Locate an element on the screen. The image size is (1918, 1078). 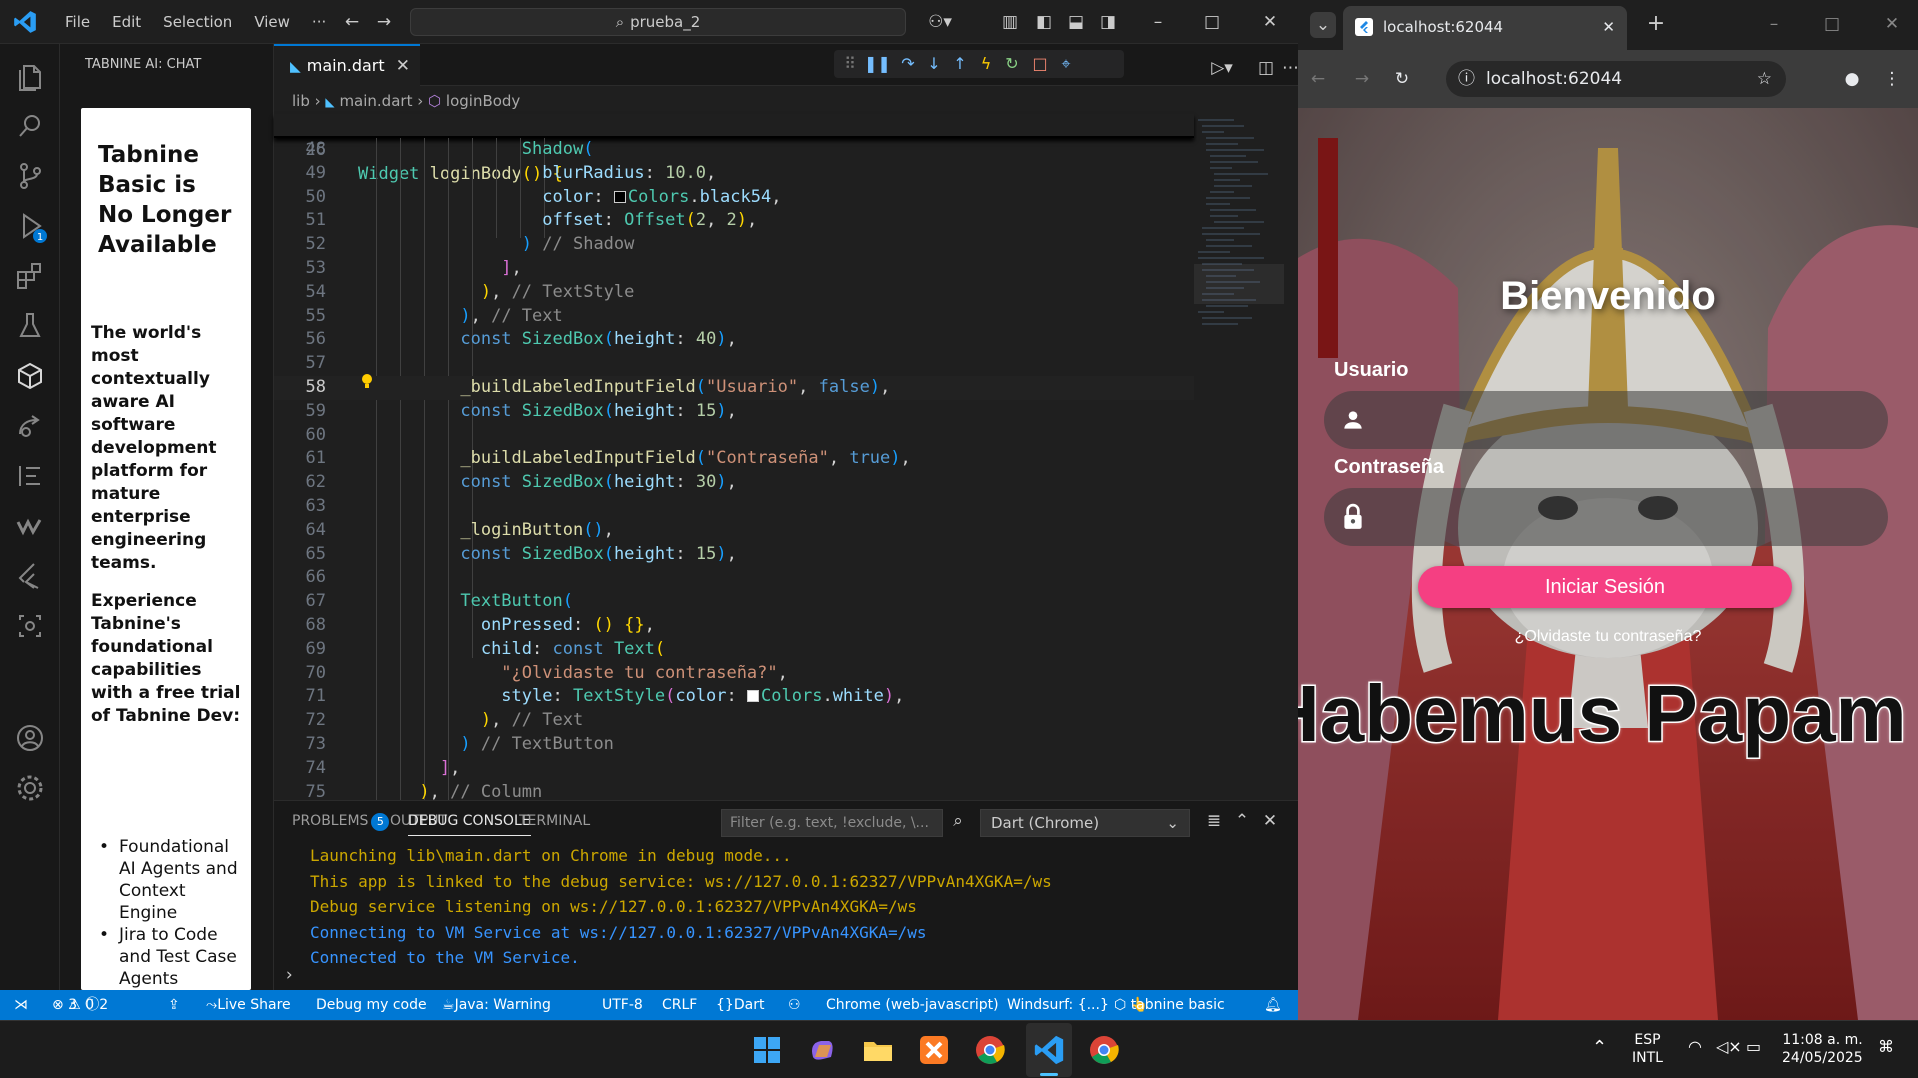
site-info-icon: ⓘ is located at coordinates (1466, 79).